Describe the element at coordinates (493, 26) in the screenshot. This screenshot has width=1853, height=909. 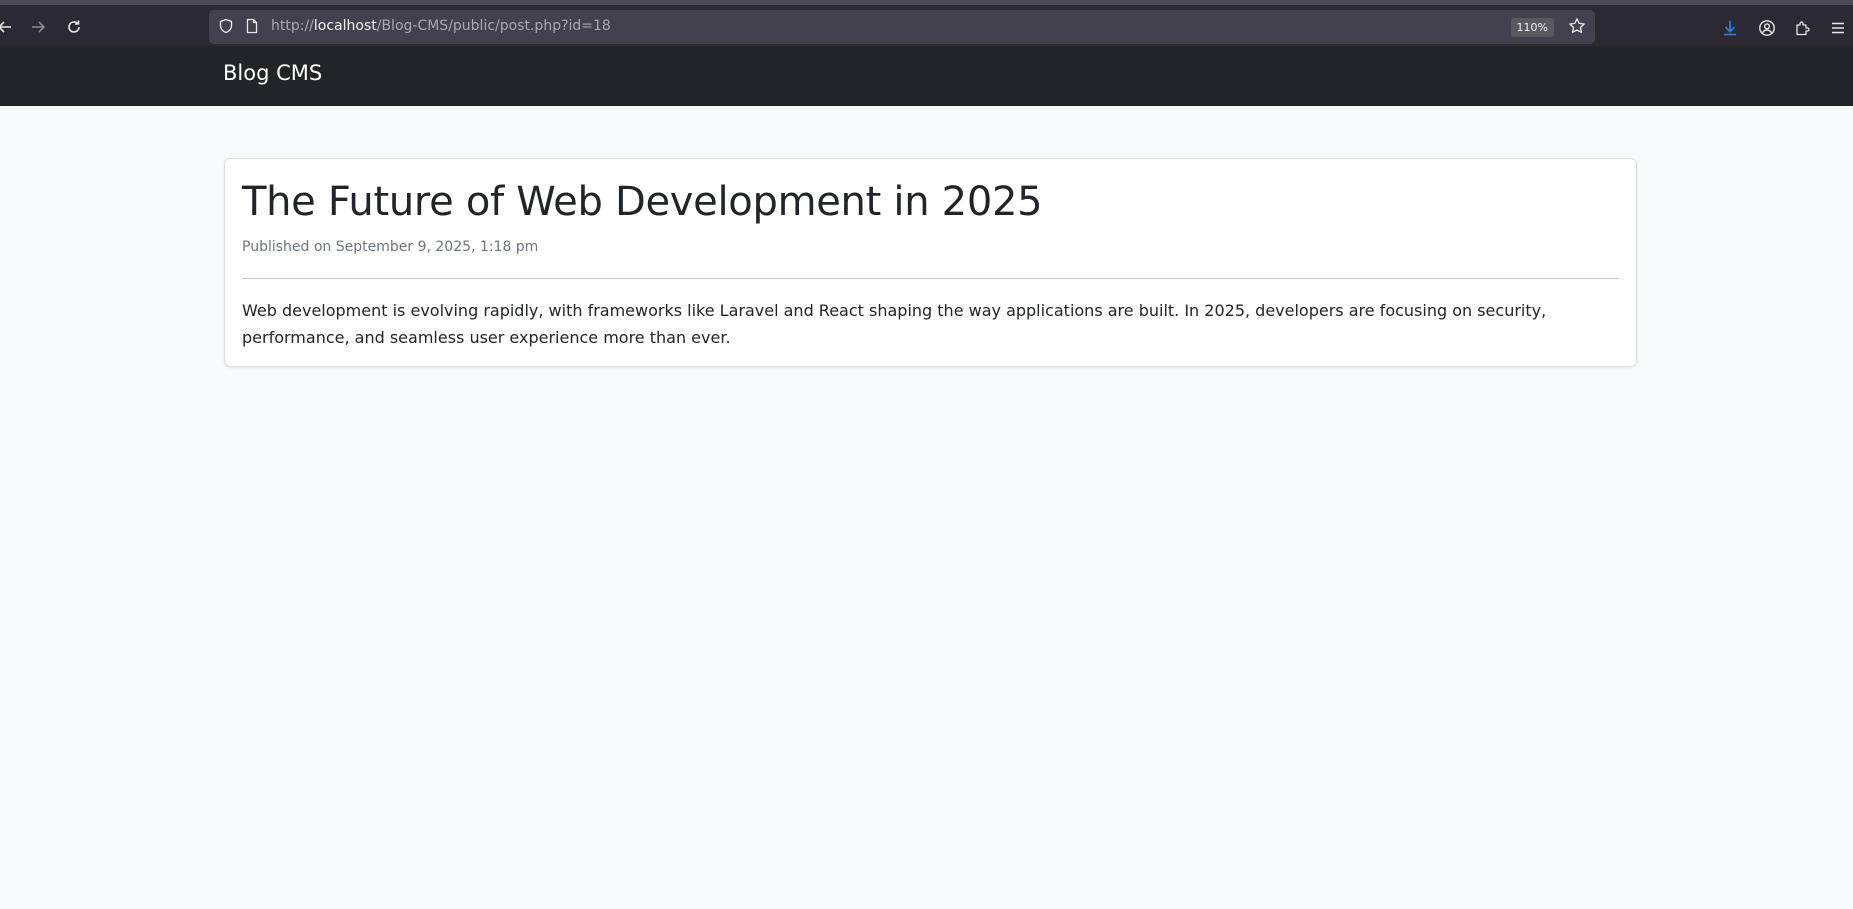
I see `url-path: /Blog-CMS/public/post.php?id=18` at that location.